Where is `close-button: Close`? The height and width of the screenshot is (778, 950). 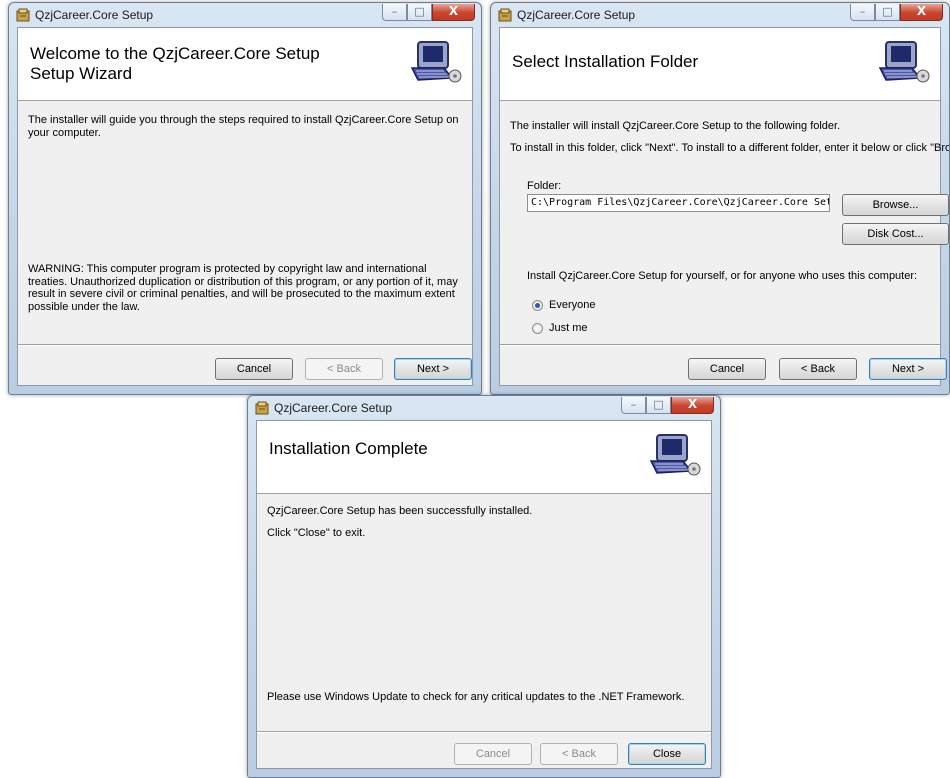
close-button: Close is located at coordinates (667, 754).